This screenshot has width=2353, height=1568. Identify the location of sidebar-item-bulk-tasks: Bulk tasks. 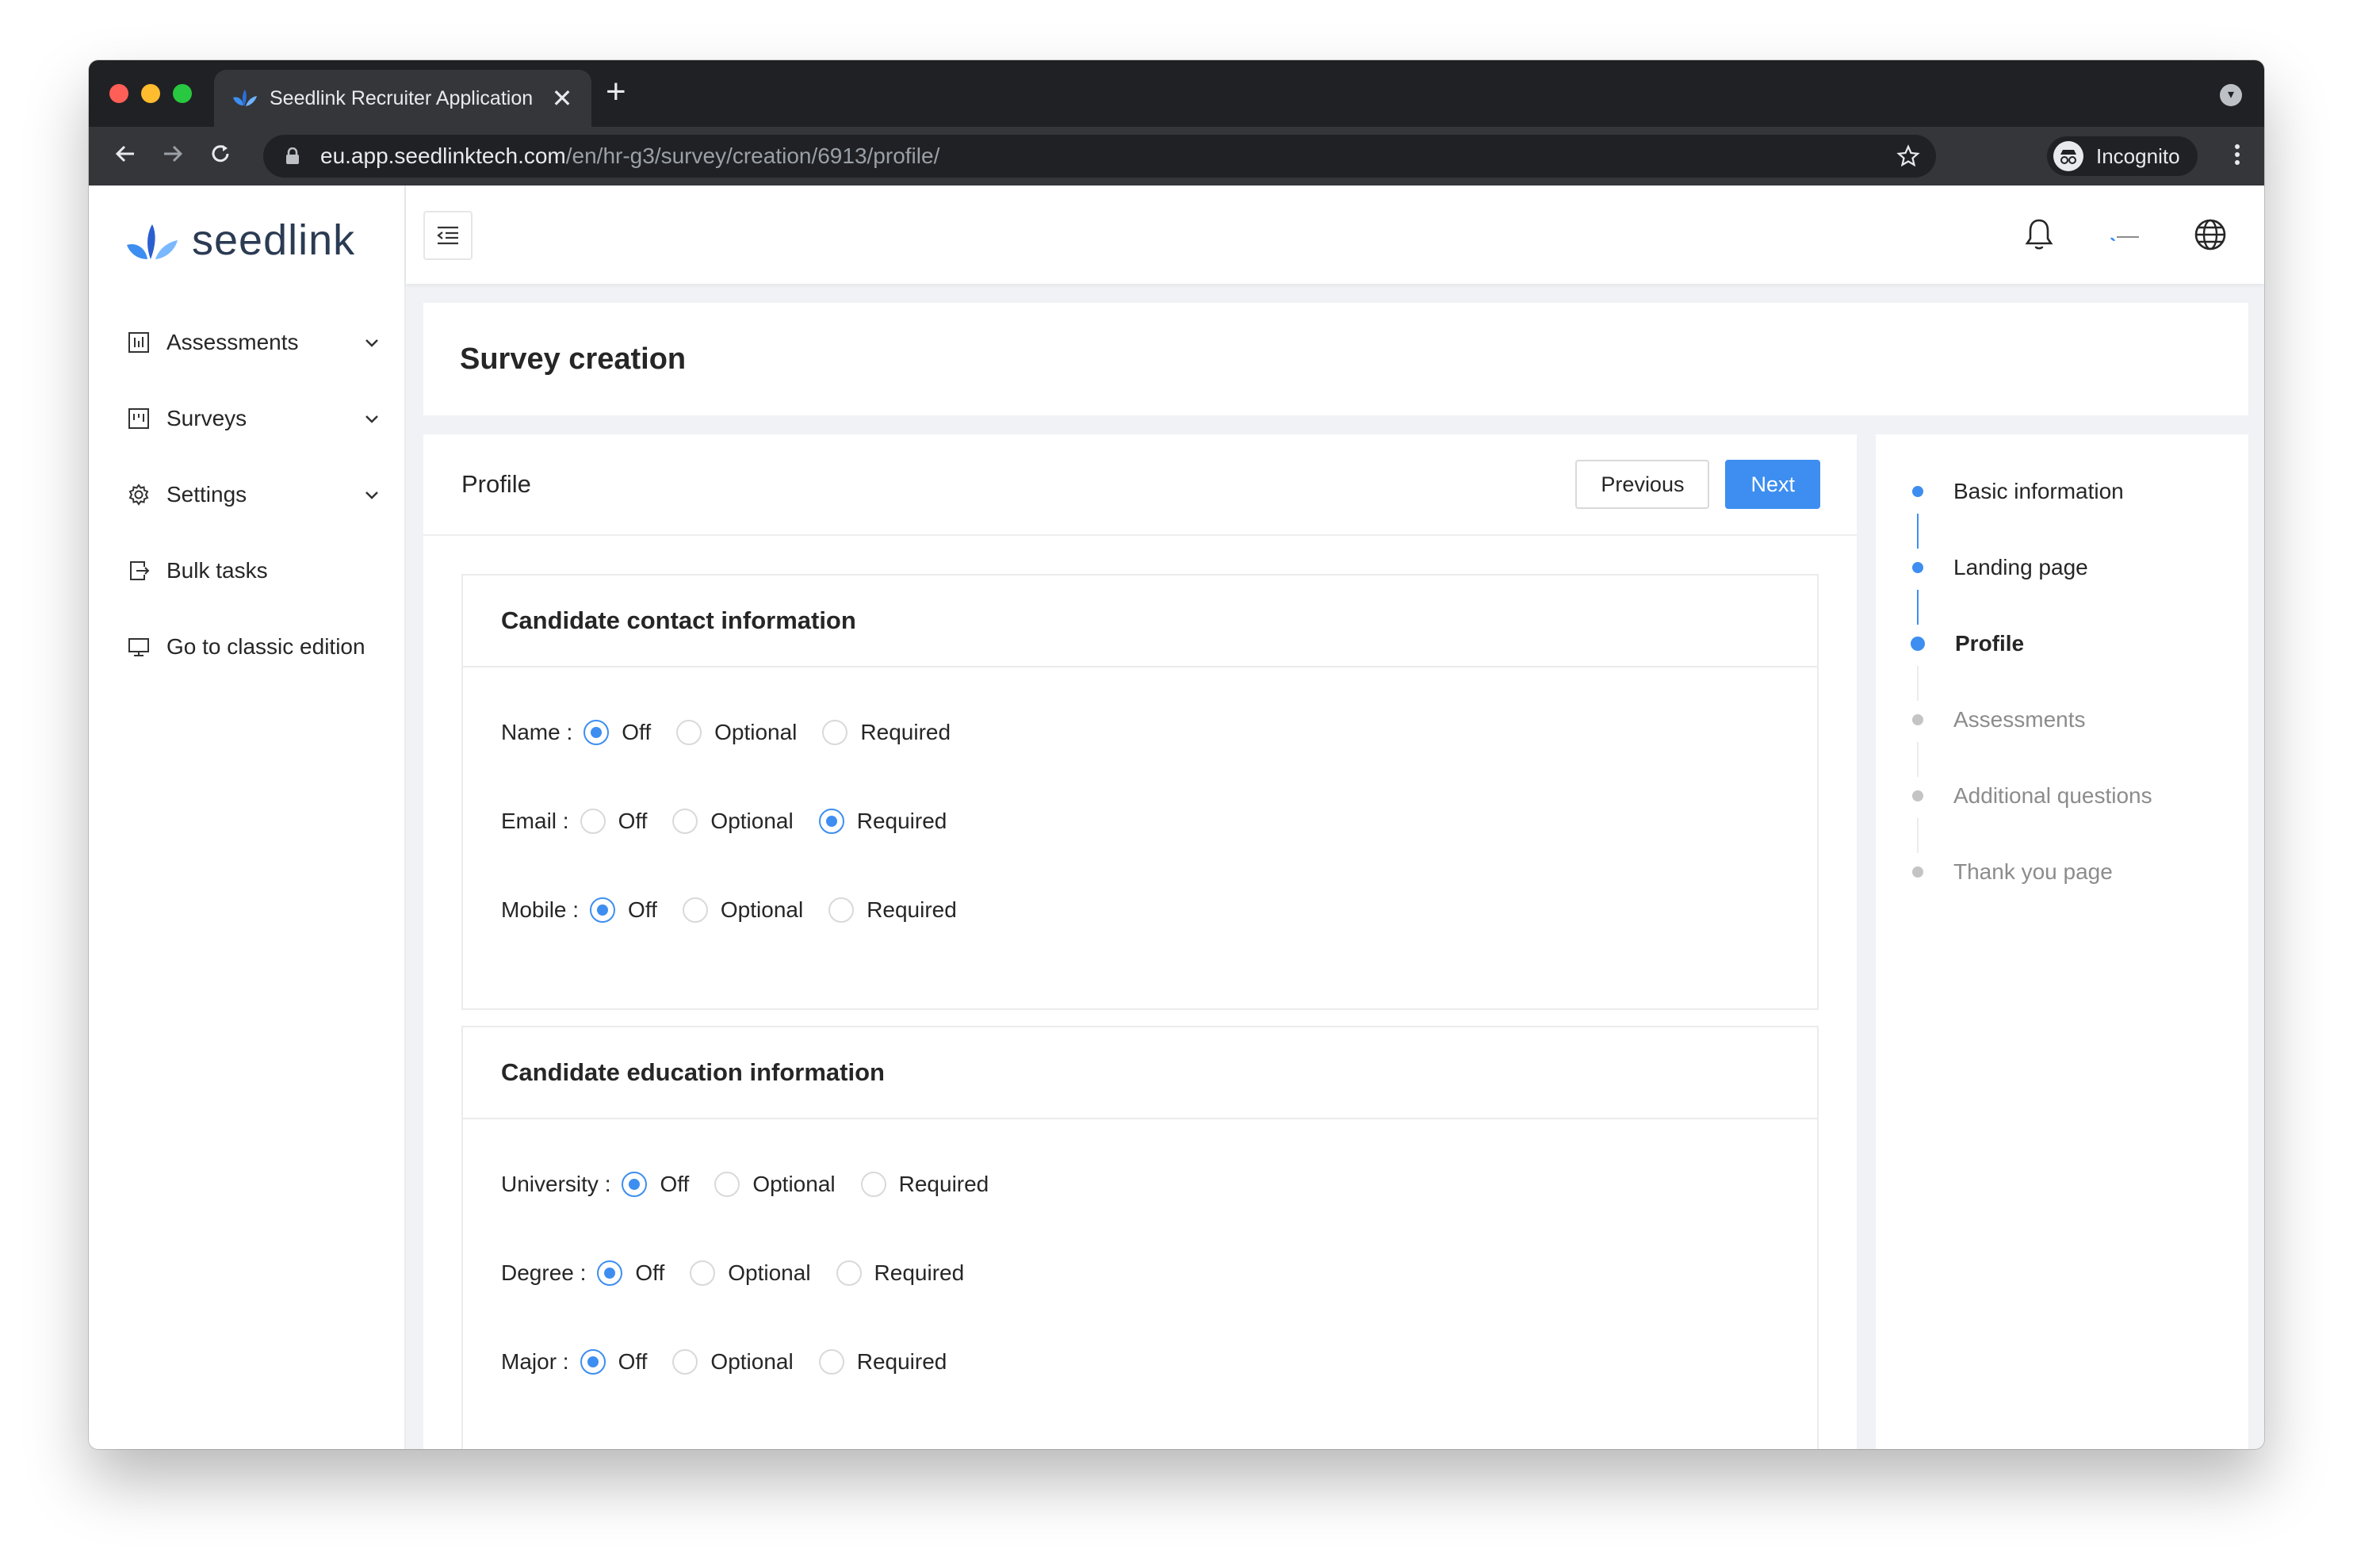
(246, 571).